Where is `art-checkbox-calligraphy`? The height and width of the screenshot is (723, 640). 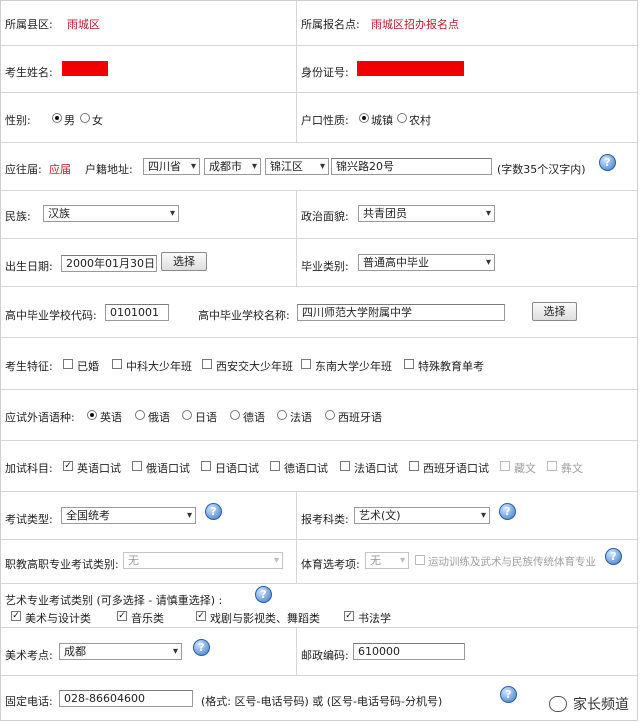 art-checkbox-calligraphy is located at coordinates (349, 616).